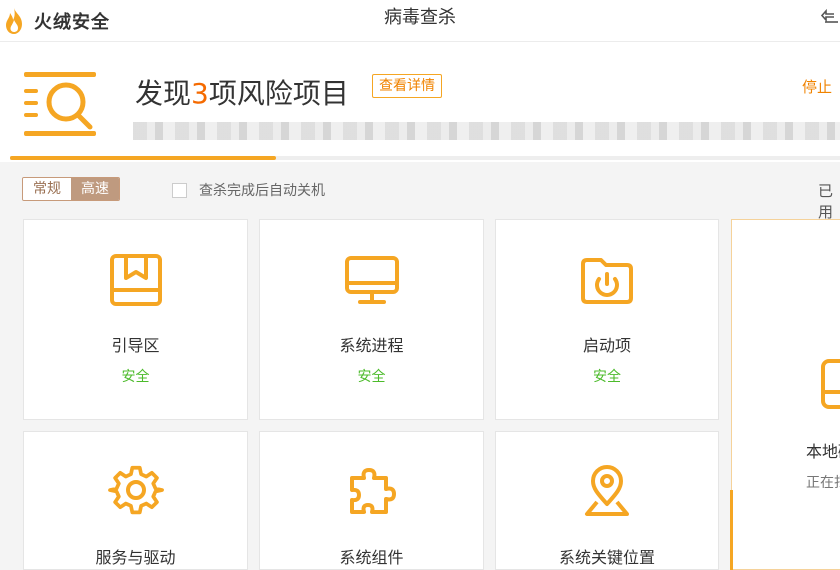 This screenshot has width=840, height=570. I want to click on scan-item-key-locations: 系统关键位置, so click(607, 500).